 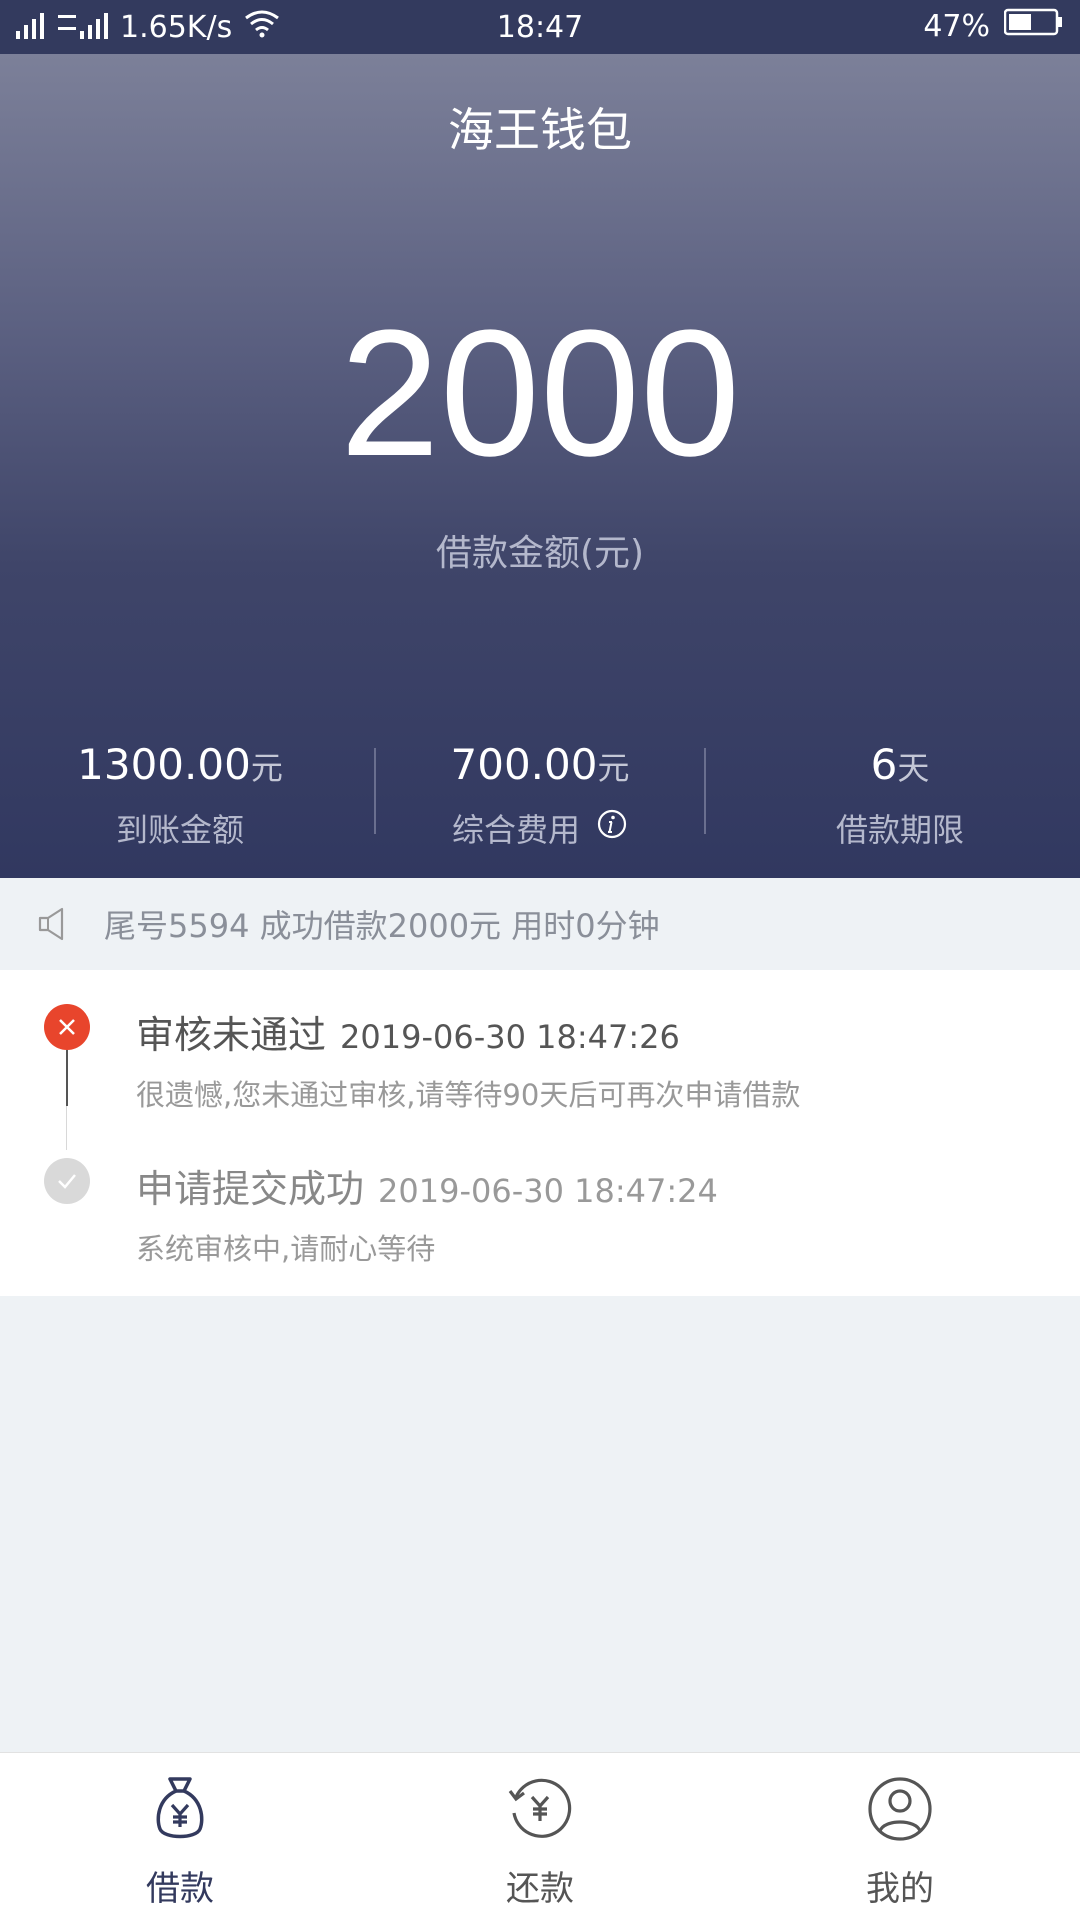 What do you see at coordinates (540, 393) in the screenshot?
I see `loan-amount: 2000` at bounding box center [540, 393].